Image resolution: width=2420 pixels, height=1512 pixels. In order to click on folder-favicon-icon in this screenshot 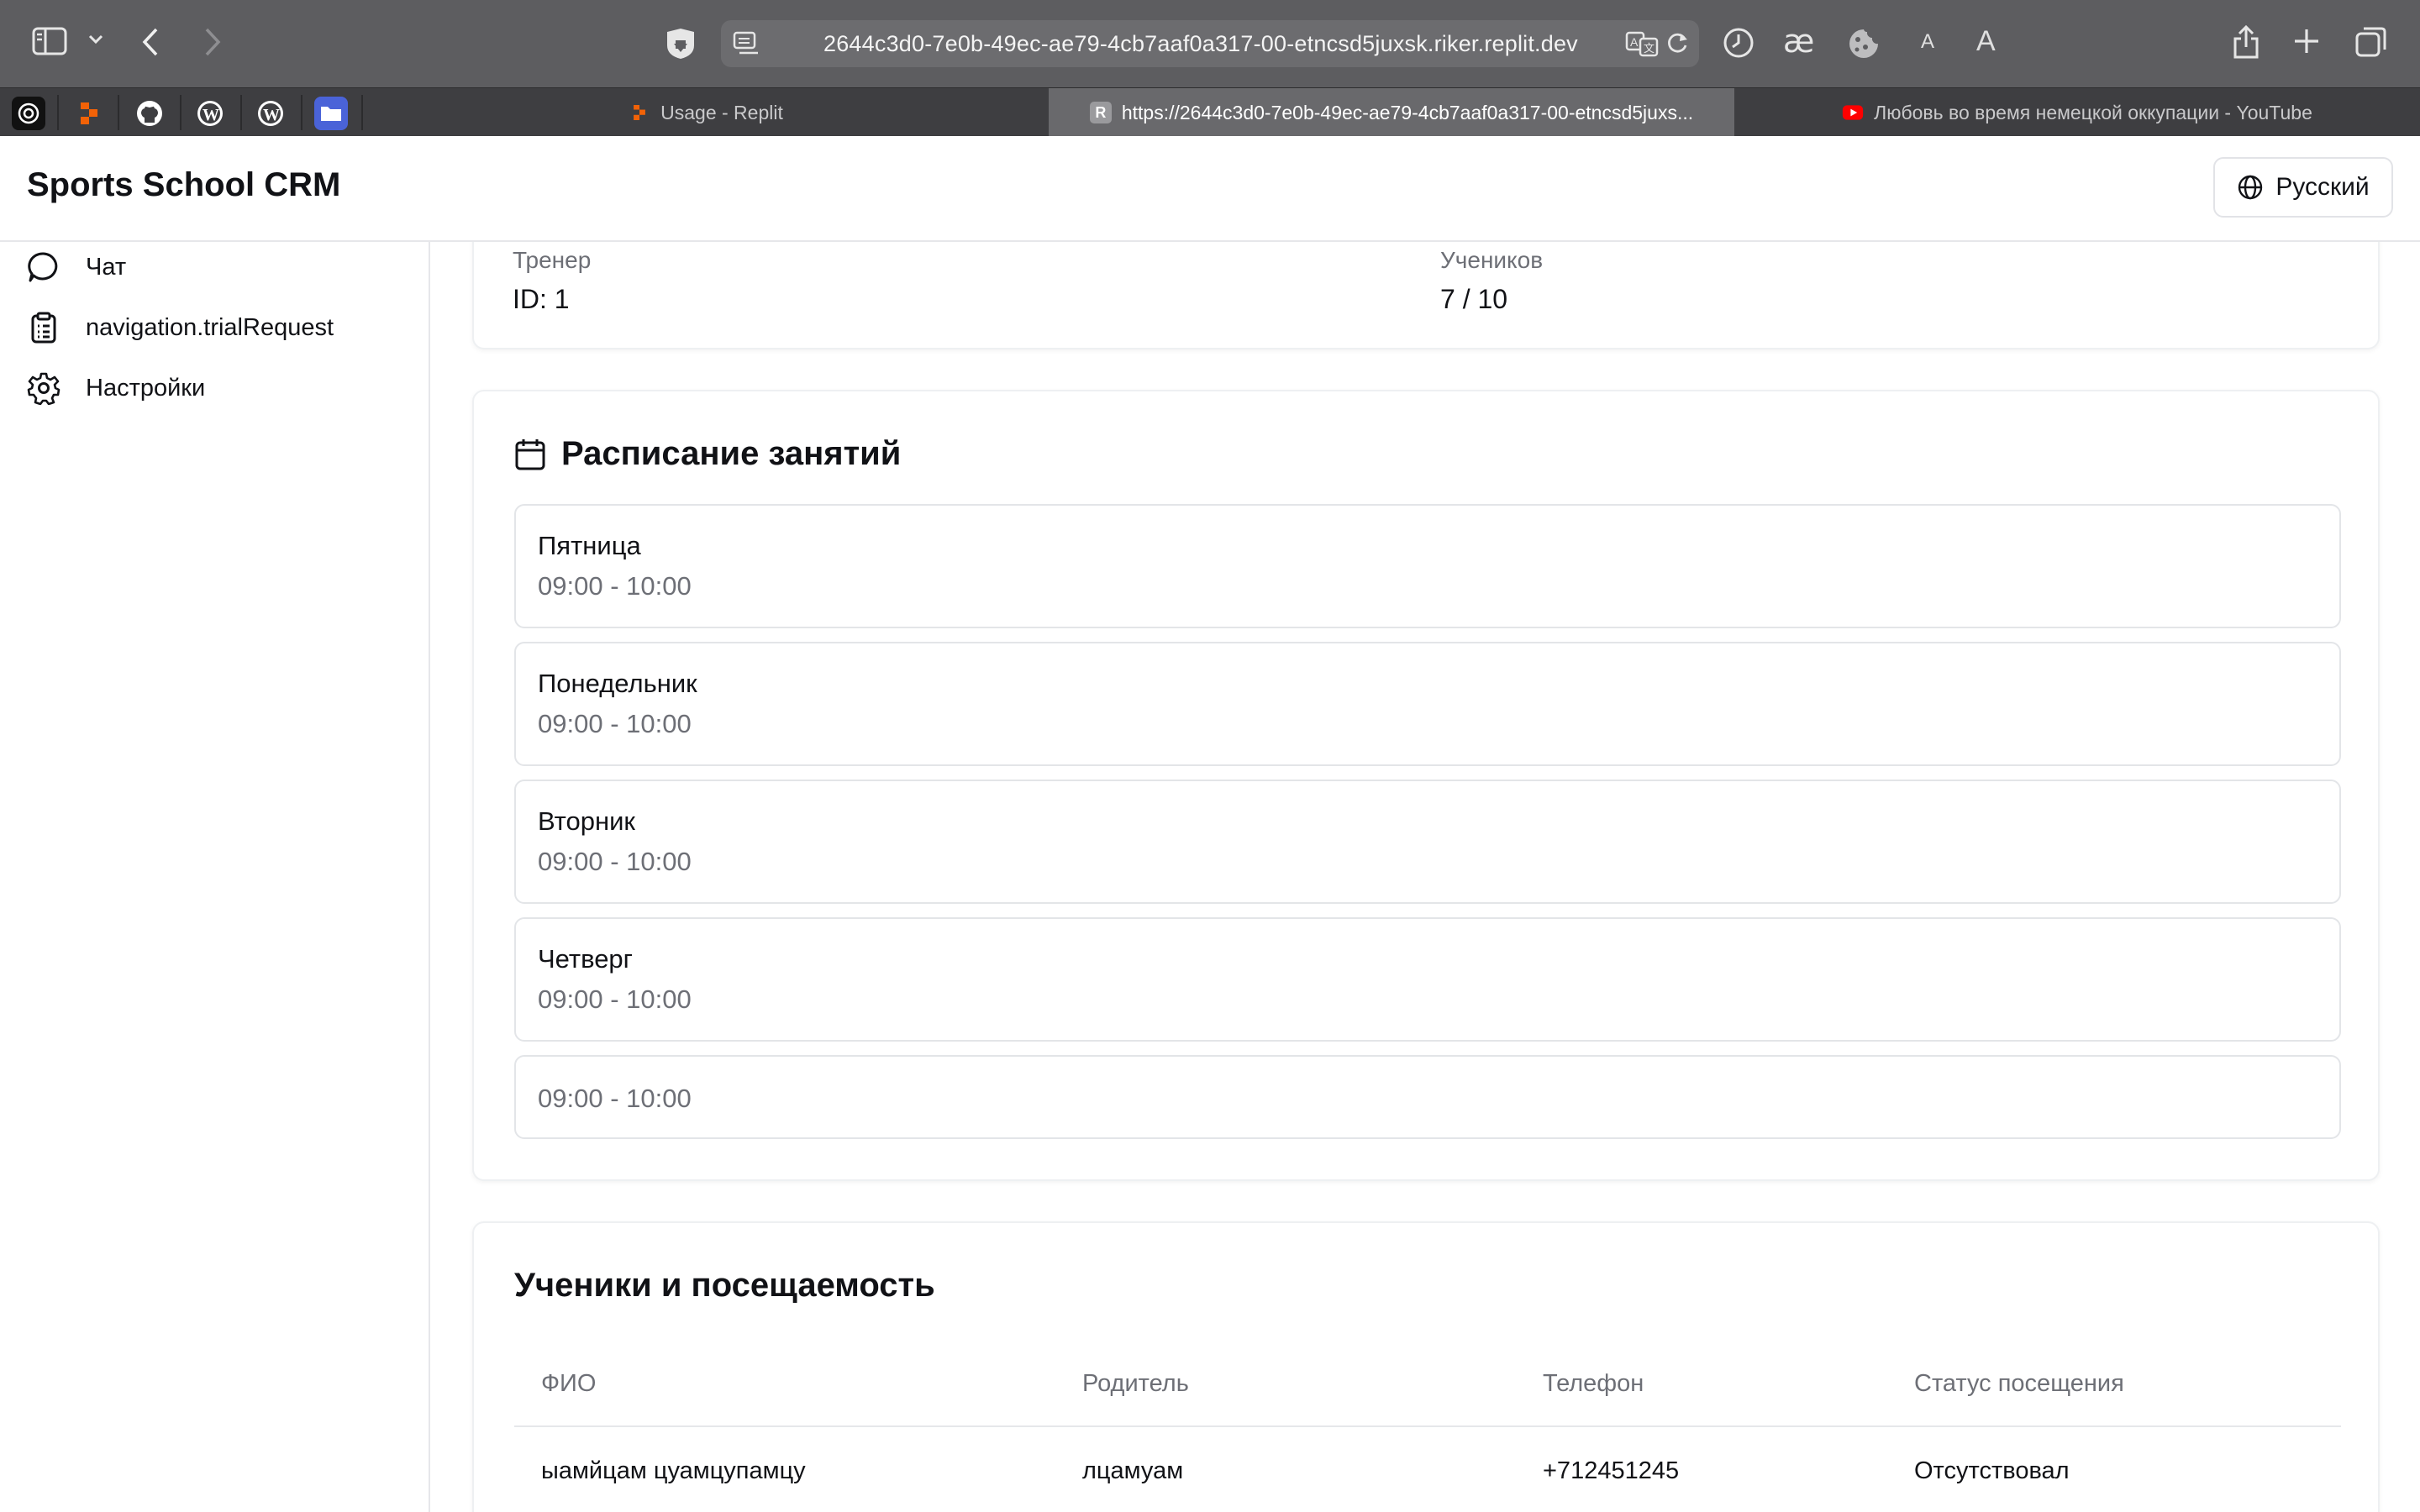, I will do `click(331, 113)`.